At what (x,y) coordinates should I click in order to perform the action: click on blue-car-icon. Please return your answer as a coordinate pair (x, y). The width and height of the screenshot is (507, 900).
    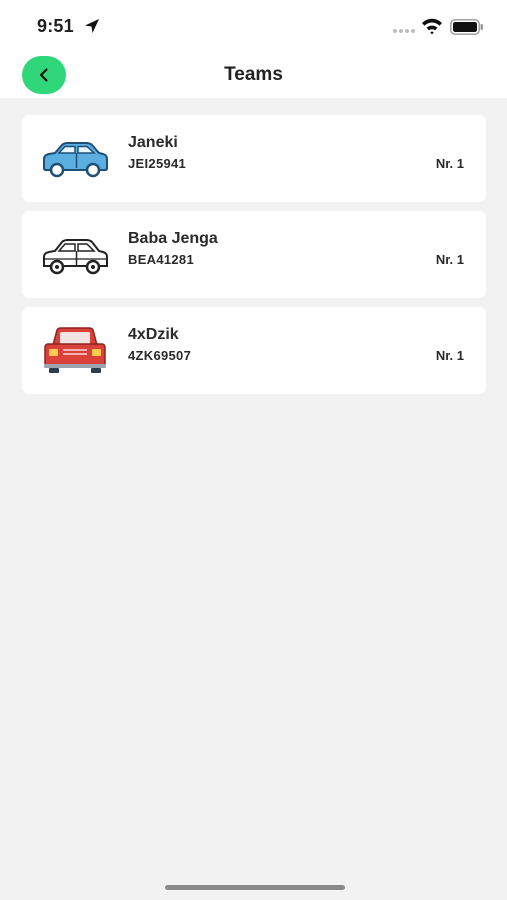
    Looking at the image, I should click on (75, 160).